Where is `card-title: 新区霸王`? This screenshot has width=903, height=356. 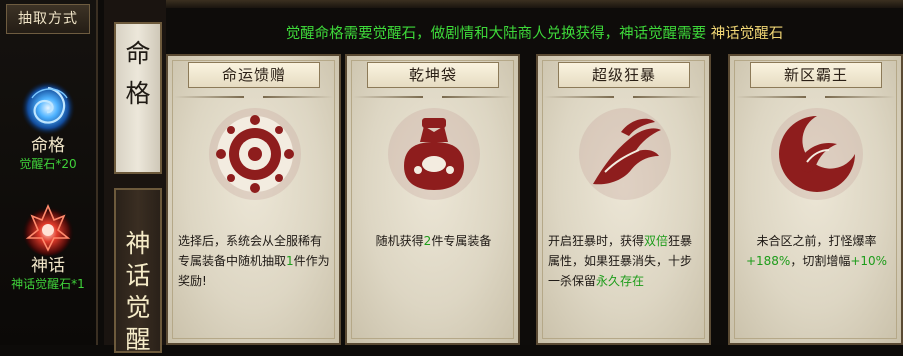 card-title: 新区霸王 is located at coordinates (816, 75).